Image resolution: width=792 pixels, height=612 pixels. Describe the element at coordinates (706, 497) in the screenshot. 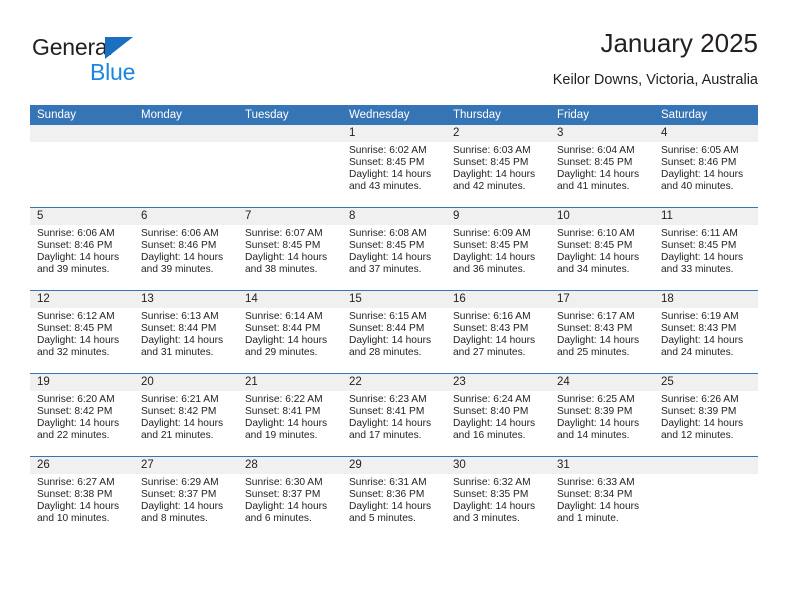

I see `calendar-day-cell-empty` at that location.